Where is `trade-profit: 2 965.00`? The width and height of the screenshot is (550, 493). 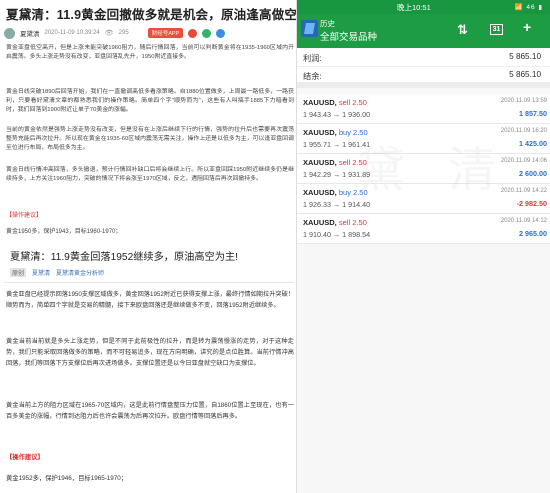
trade-profit: 2 965.00 is located at coordinates (533, 233).